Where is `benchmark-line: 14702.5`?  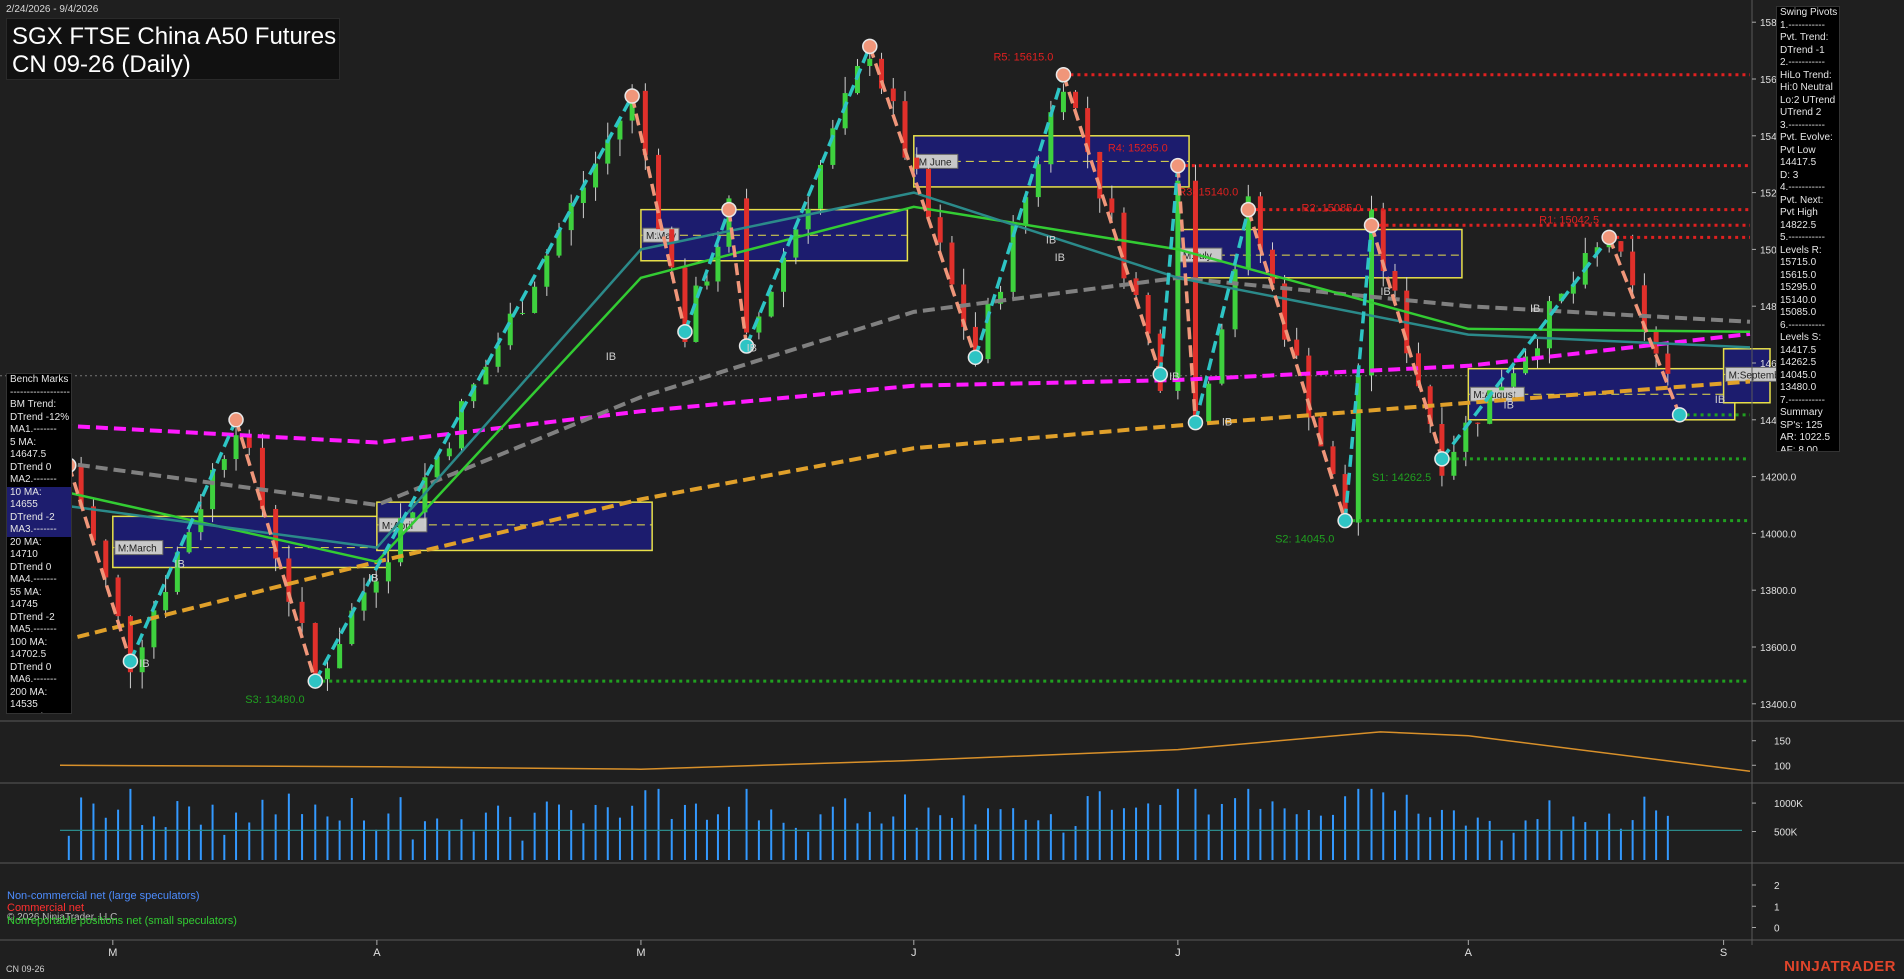 benchmark-line: 14702.5 is located at coordinates (28, 654).